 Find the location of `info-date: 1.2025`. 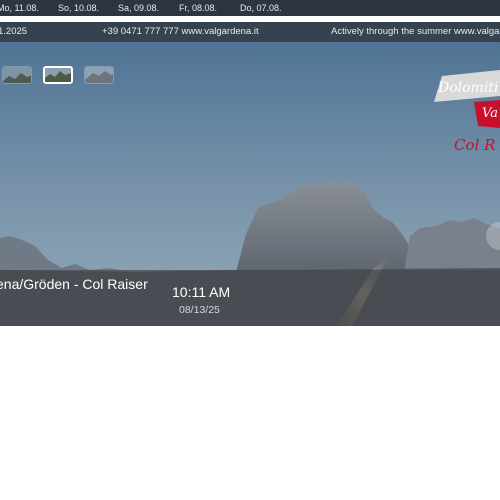

info-date: 1.2025 is located at coordinates (14, 31).